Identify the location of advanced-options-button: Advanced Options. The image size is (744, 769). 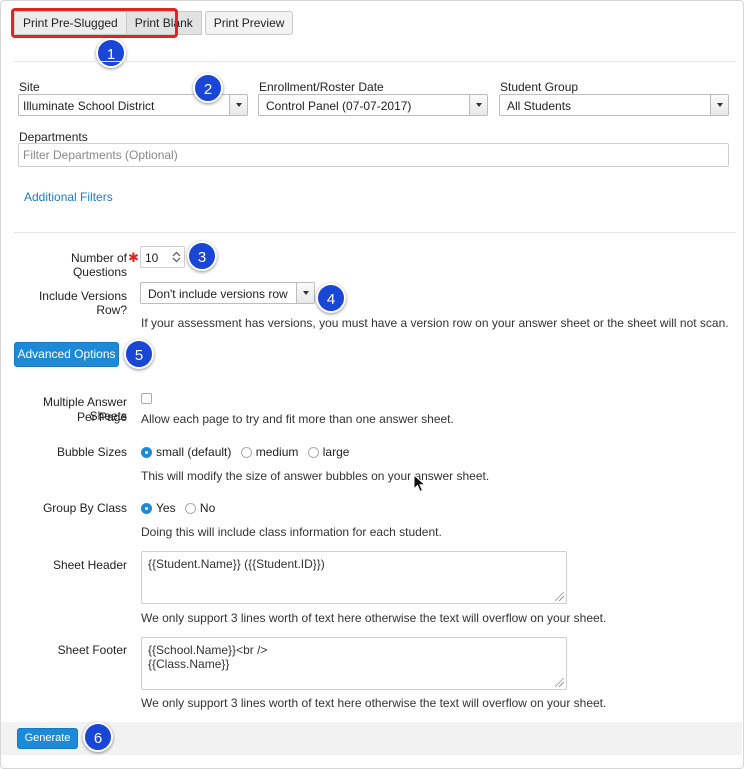
(66, 354).